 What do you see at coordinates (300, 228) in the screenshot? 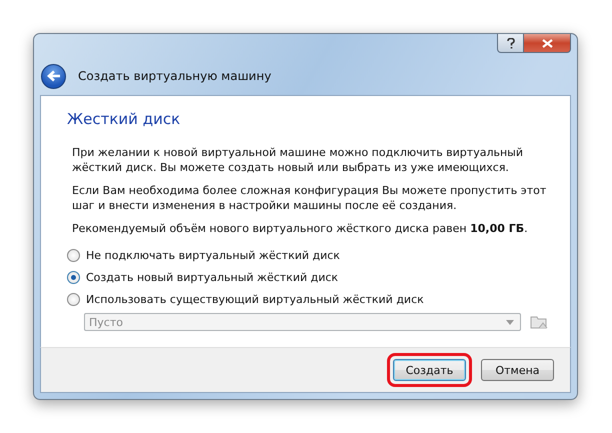
I see `description-text: Рекомендуемый объём нового виртуального жёсткого диска равен 10,00 ГБ.` at bounding box center [300, 228].